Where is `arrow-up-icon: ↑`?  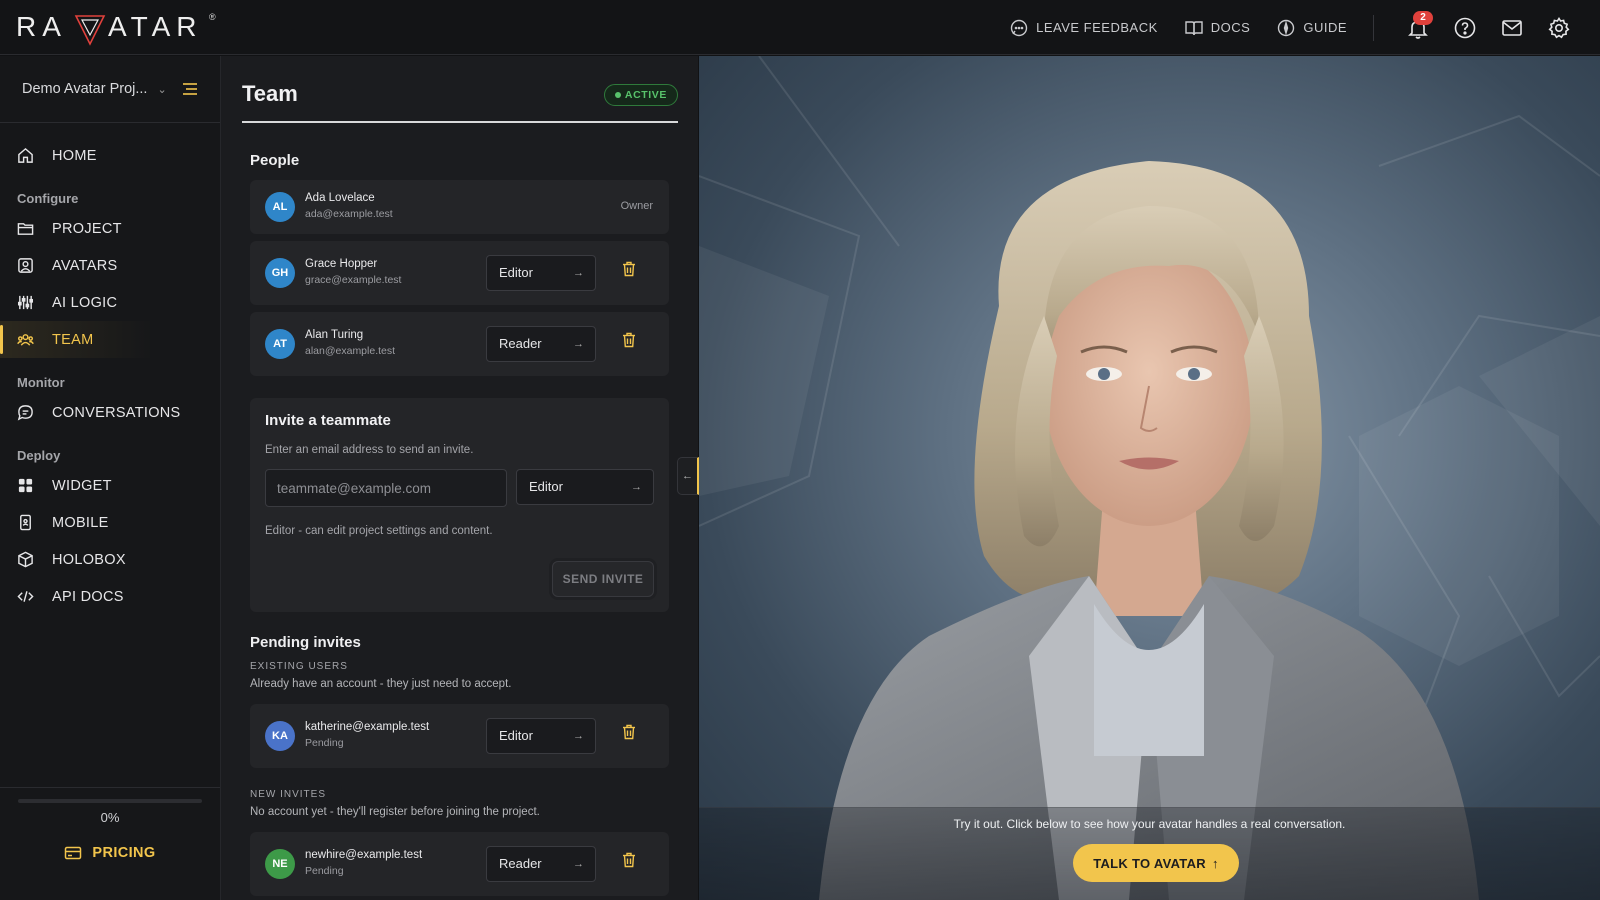 arrow-up-icon: ↑ is located at coordinates (1215, 863).